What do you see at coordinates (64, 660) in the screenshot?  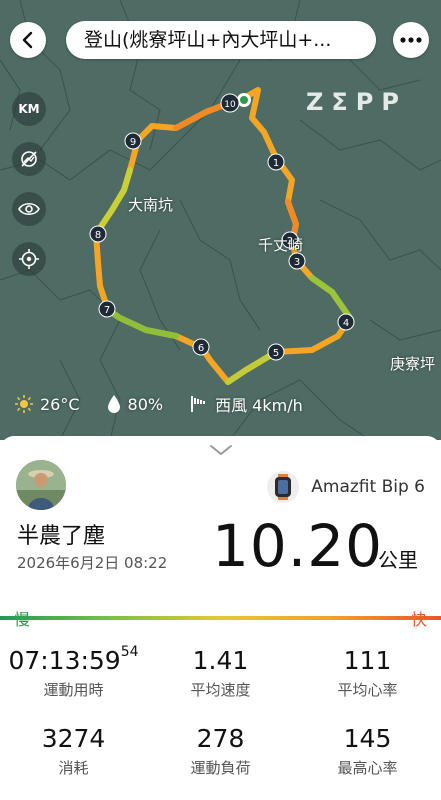 I see `duration-value: 07:13:59` at bounding box center [64, 660].